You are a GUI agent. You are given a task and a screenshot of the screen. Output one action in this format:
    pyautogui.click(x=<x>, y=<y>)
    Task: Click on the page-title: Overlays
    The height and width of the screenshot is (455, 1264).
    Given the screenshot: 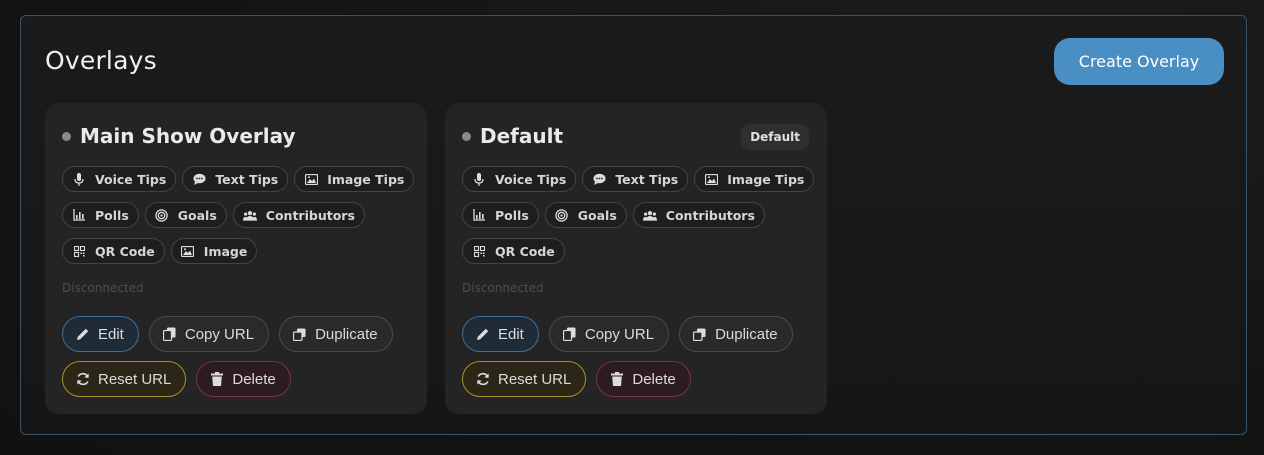 What is the action you would take?
    pyautogui.click(x=101, y=60)
    